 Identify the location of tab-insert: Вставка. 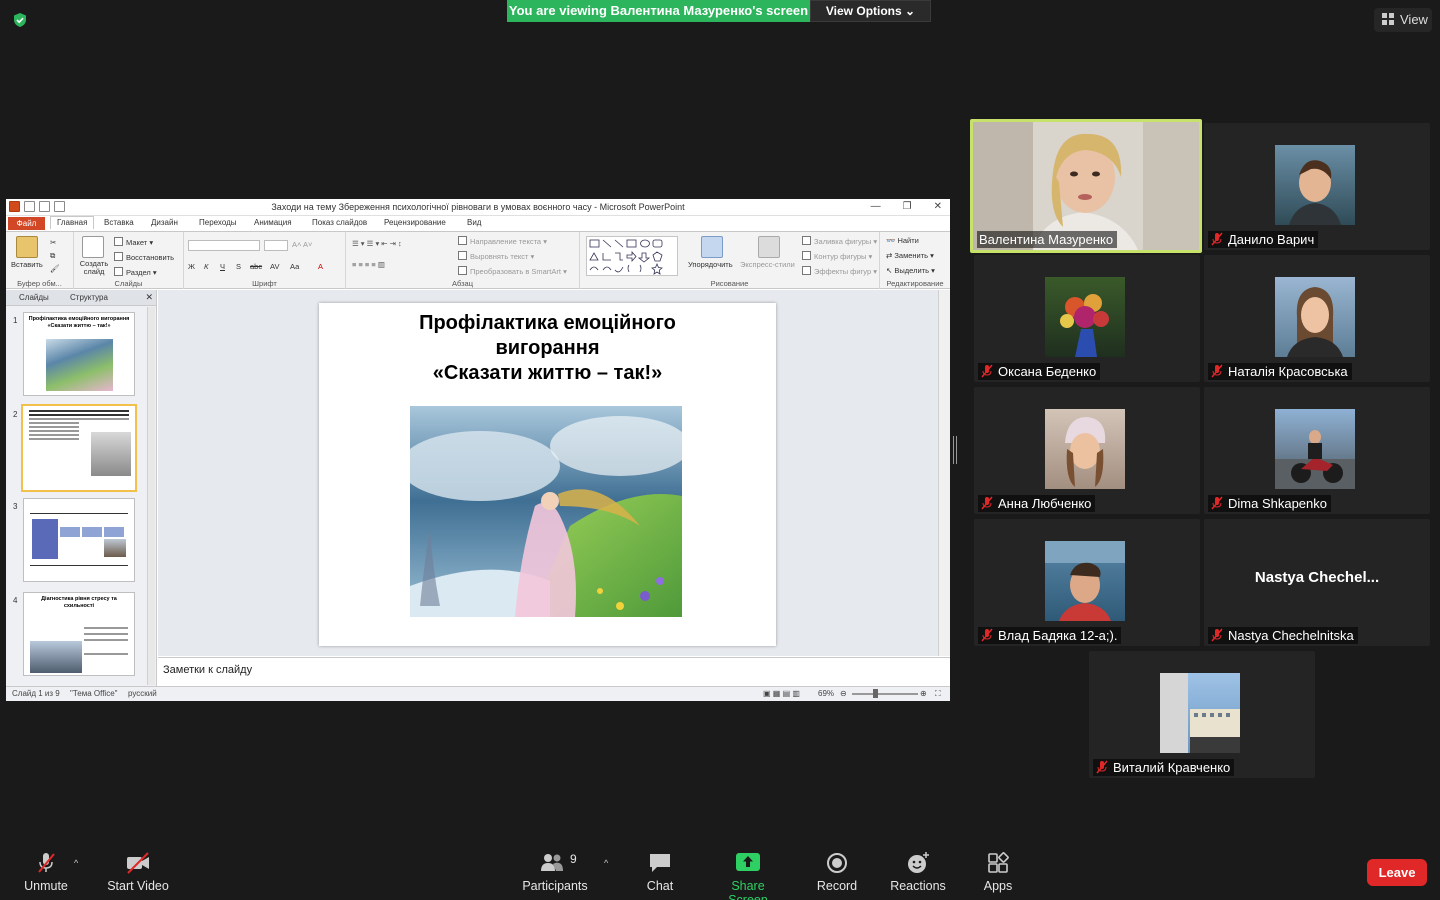
(119, 222).